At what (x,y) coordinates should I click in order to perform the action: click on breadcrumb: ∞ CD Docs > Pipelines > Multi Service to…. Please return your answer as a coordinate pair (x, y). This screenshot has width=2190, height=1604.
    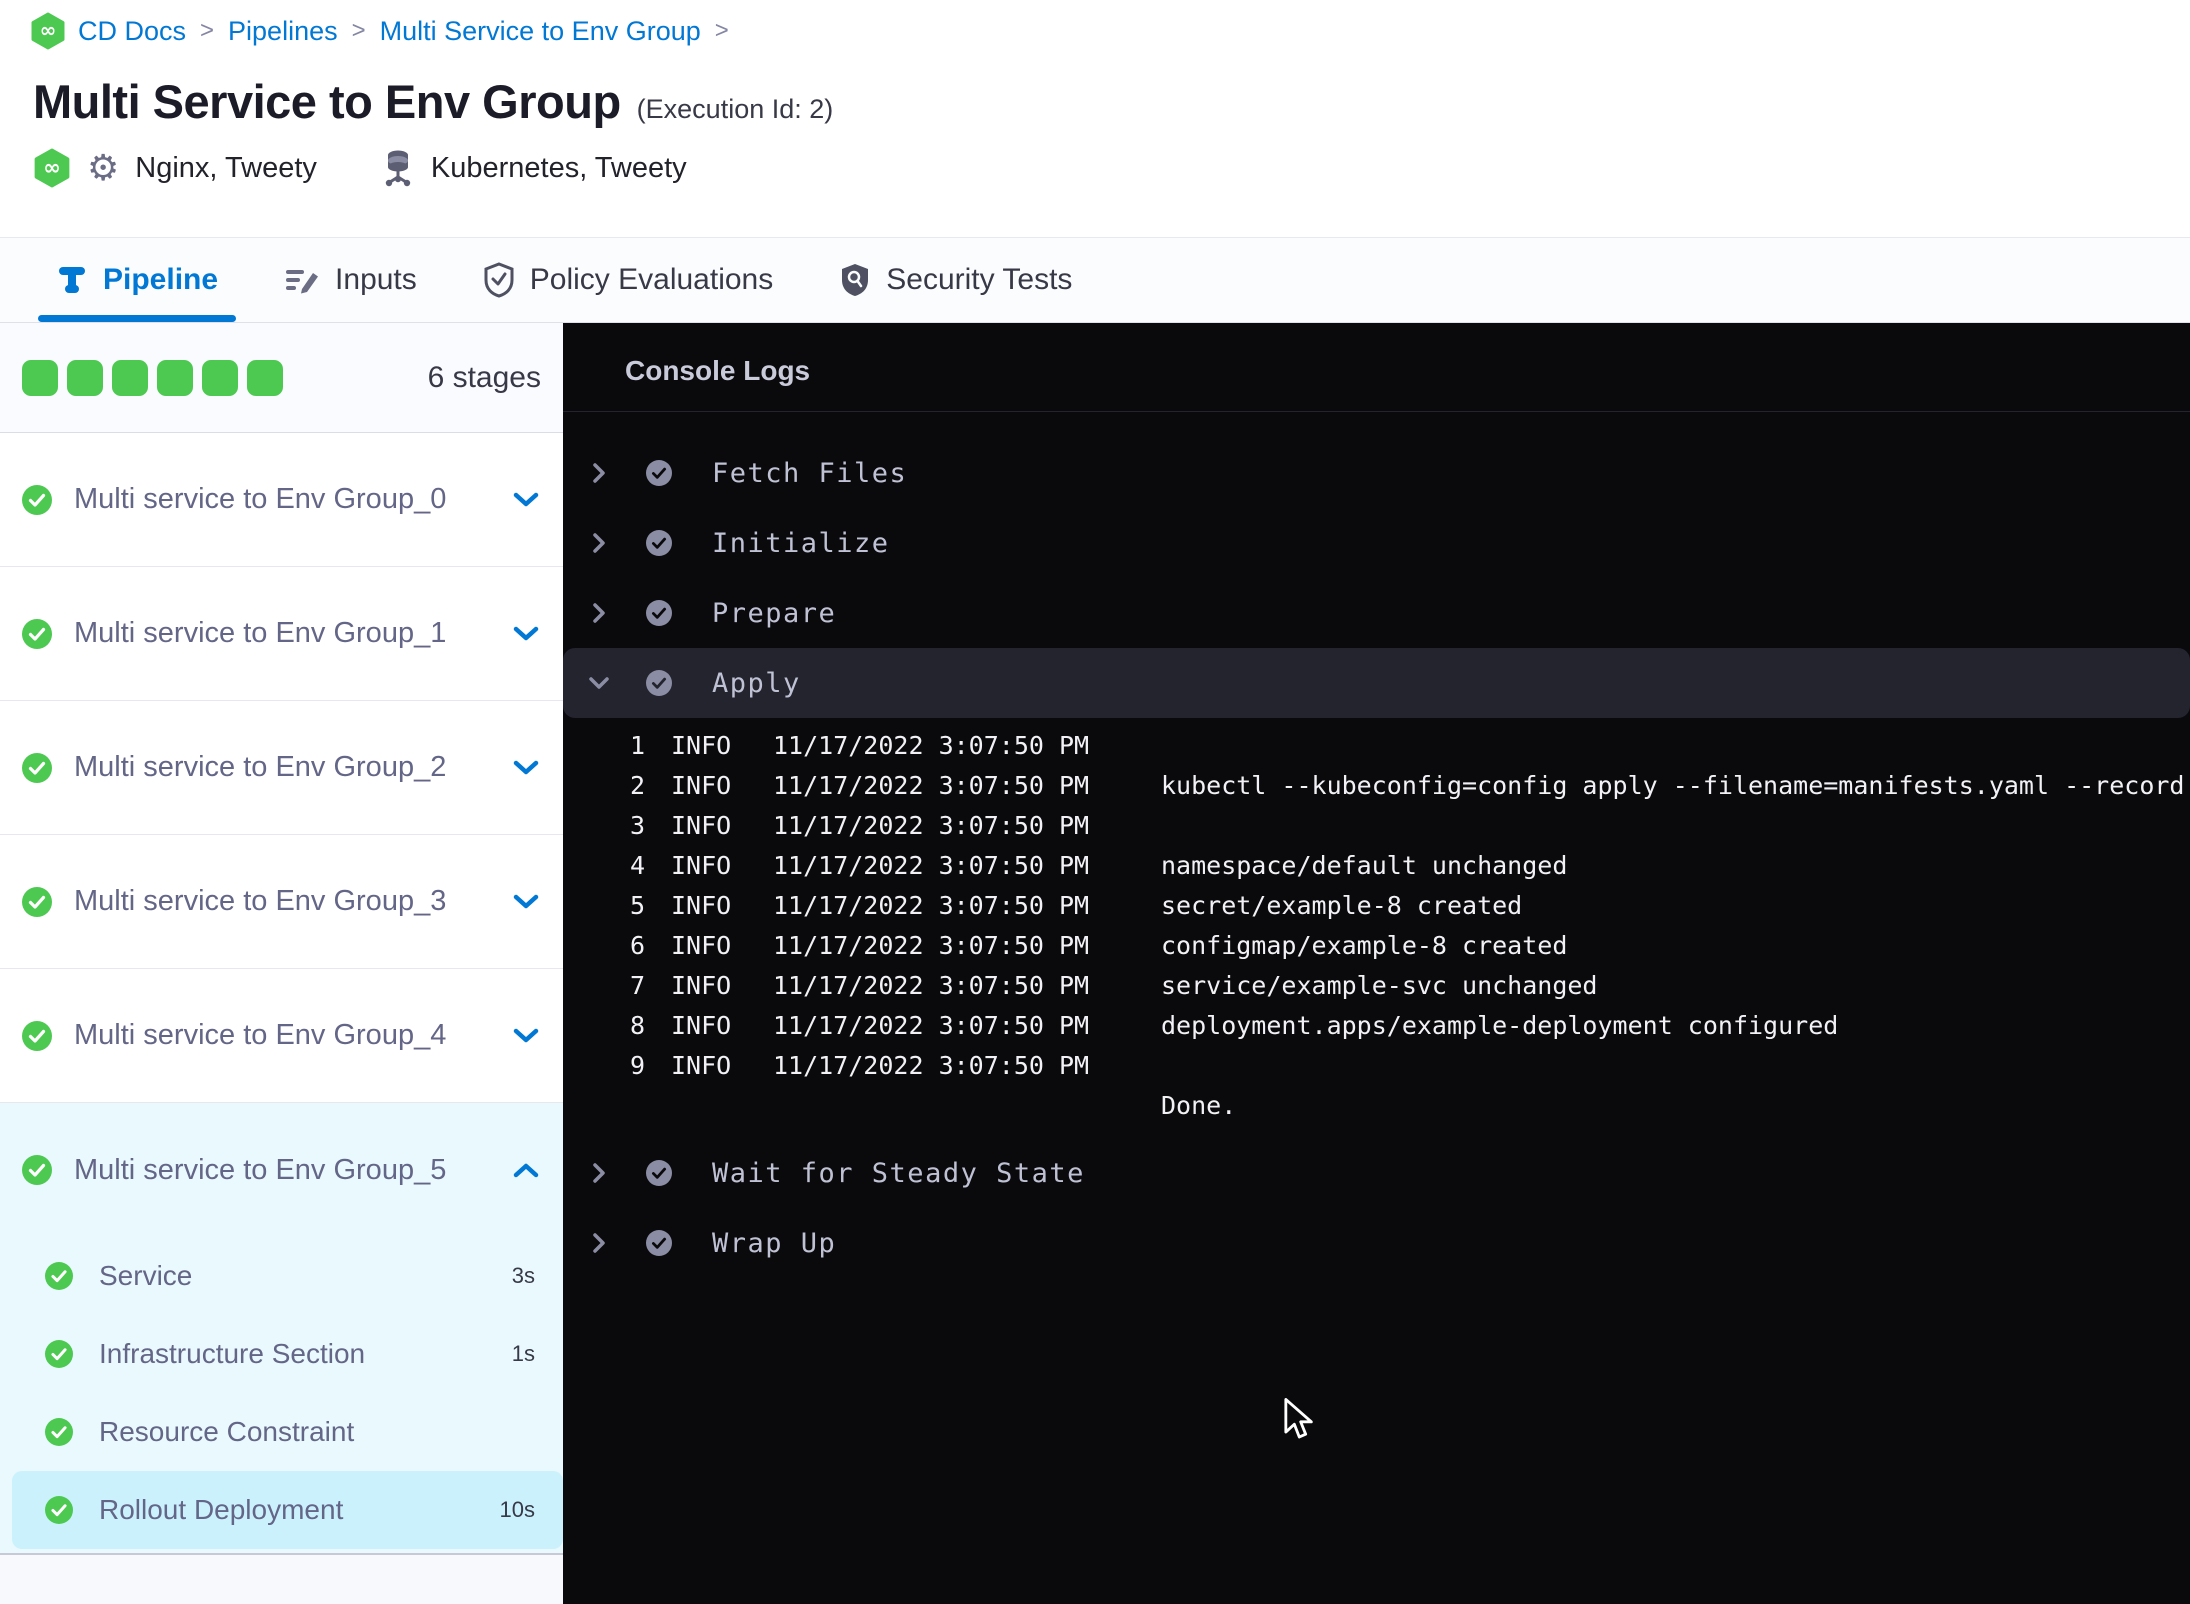
    Looking at the image, I should click on (380, 31).